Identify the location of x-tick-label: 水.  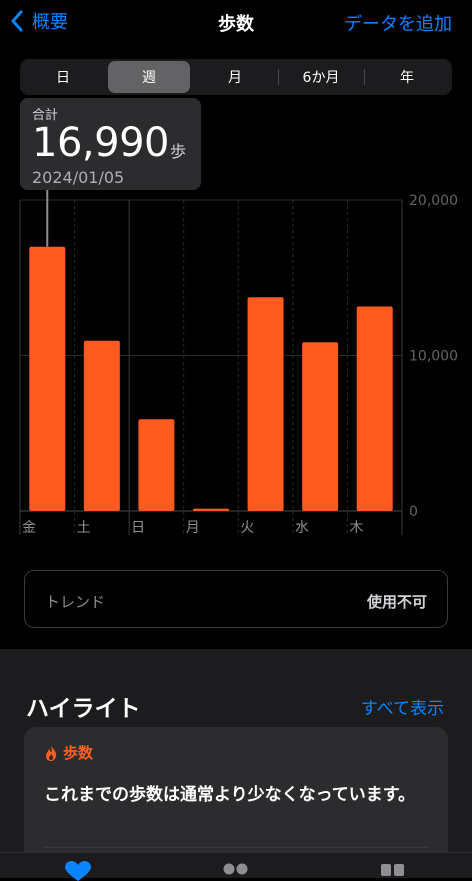
(302, 528).